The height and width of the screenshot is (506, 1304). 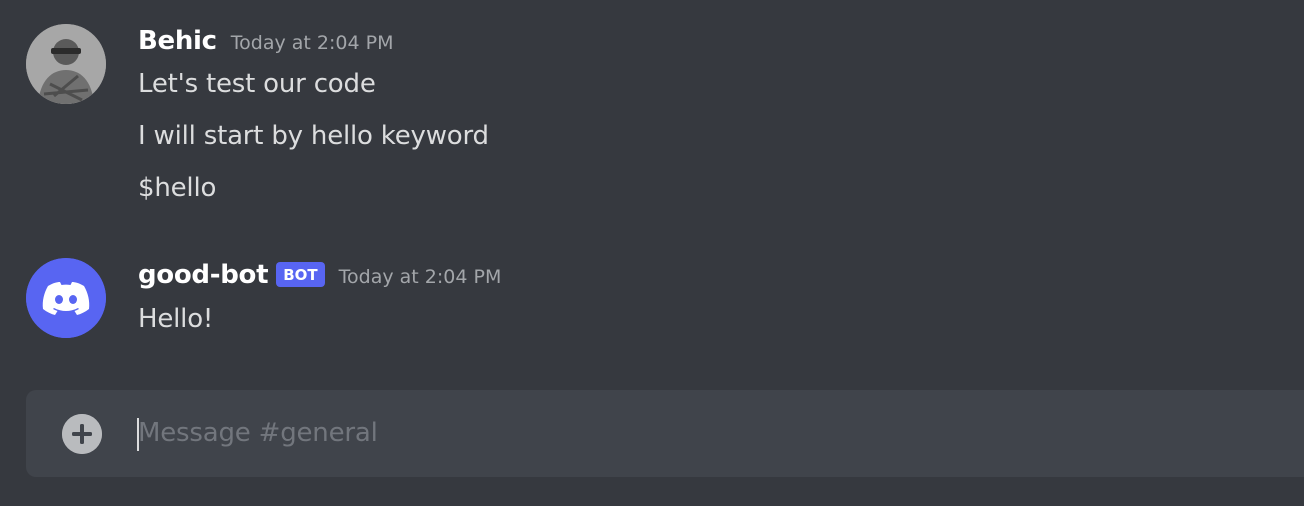 I want to click on discord-logo-icon, so click(x=66, y=298).